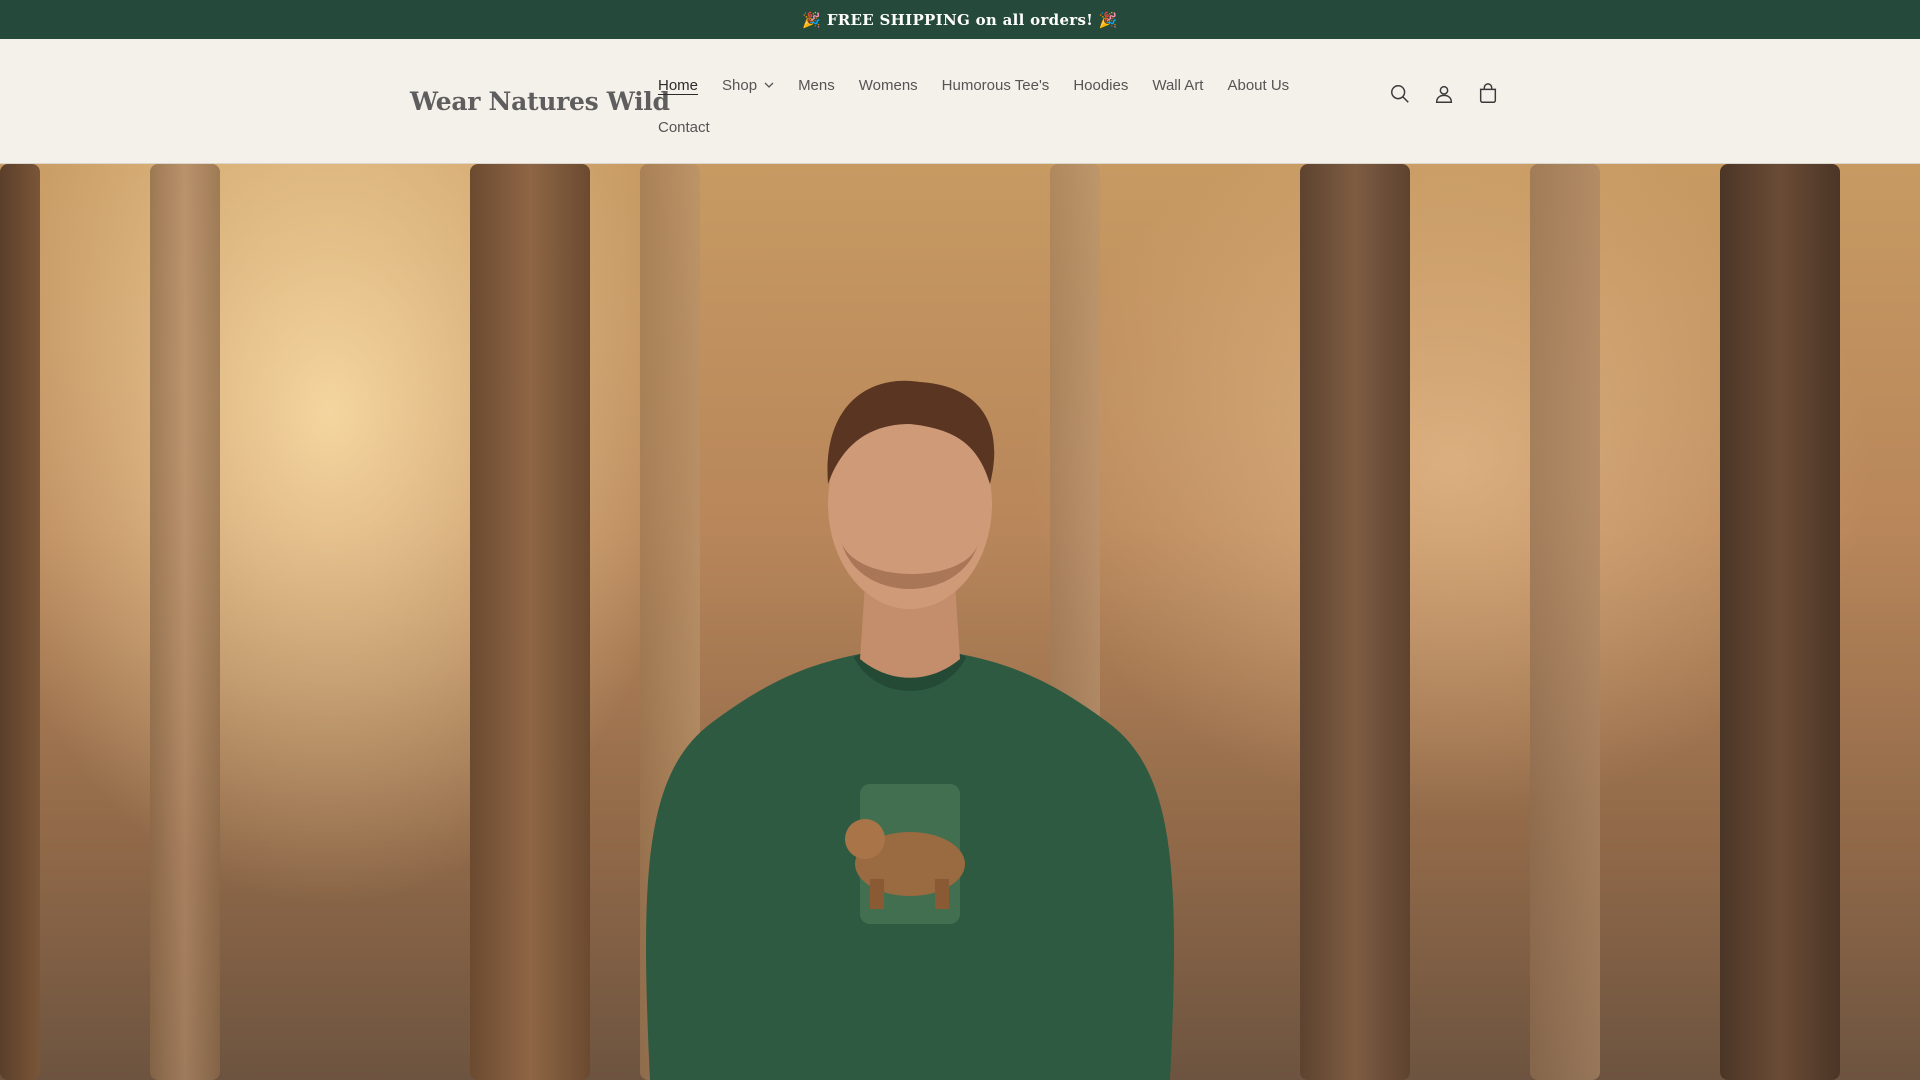 The image size is (1920, 1080). Describe the element at coordinates (769, 85) in the screenshot. I see `chevron-down-icon` at that location.